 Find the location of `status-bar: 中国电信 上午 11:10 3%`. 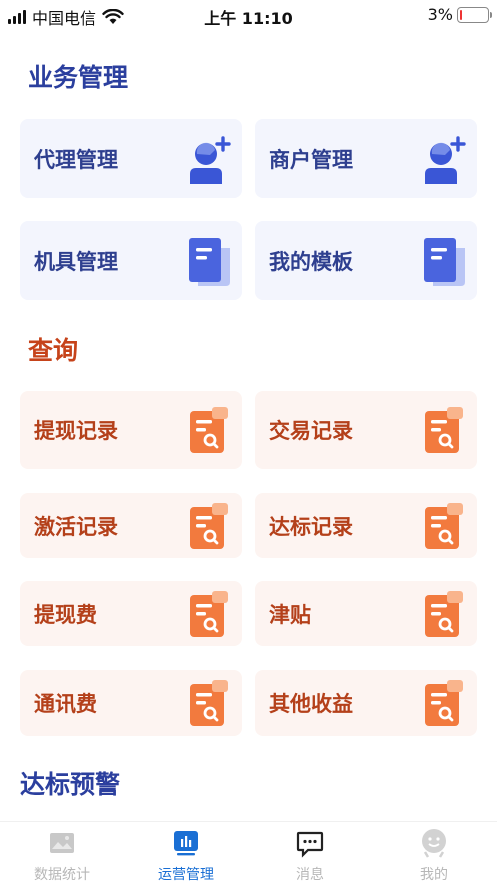

status-bar: 中国电信 上午 11:10 3% is located at coordinates (248, 15).